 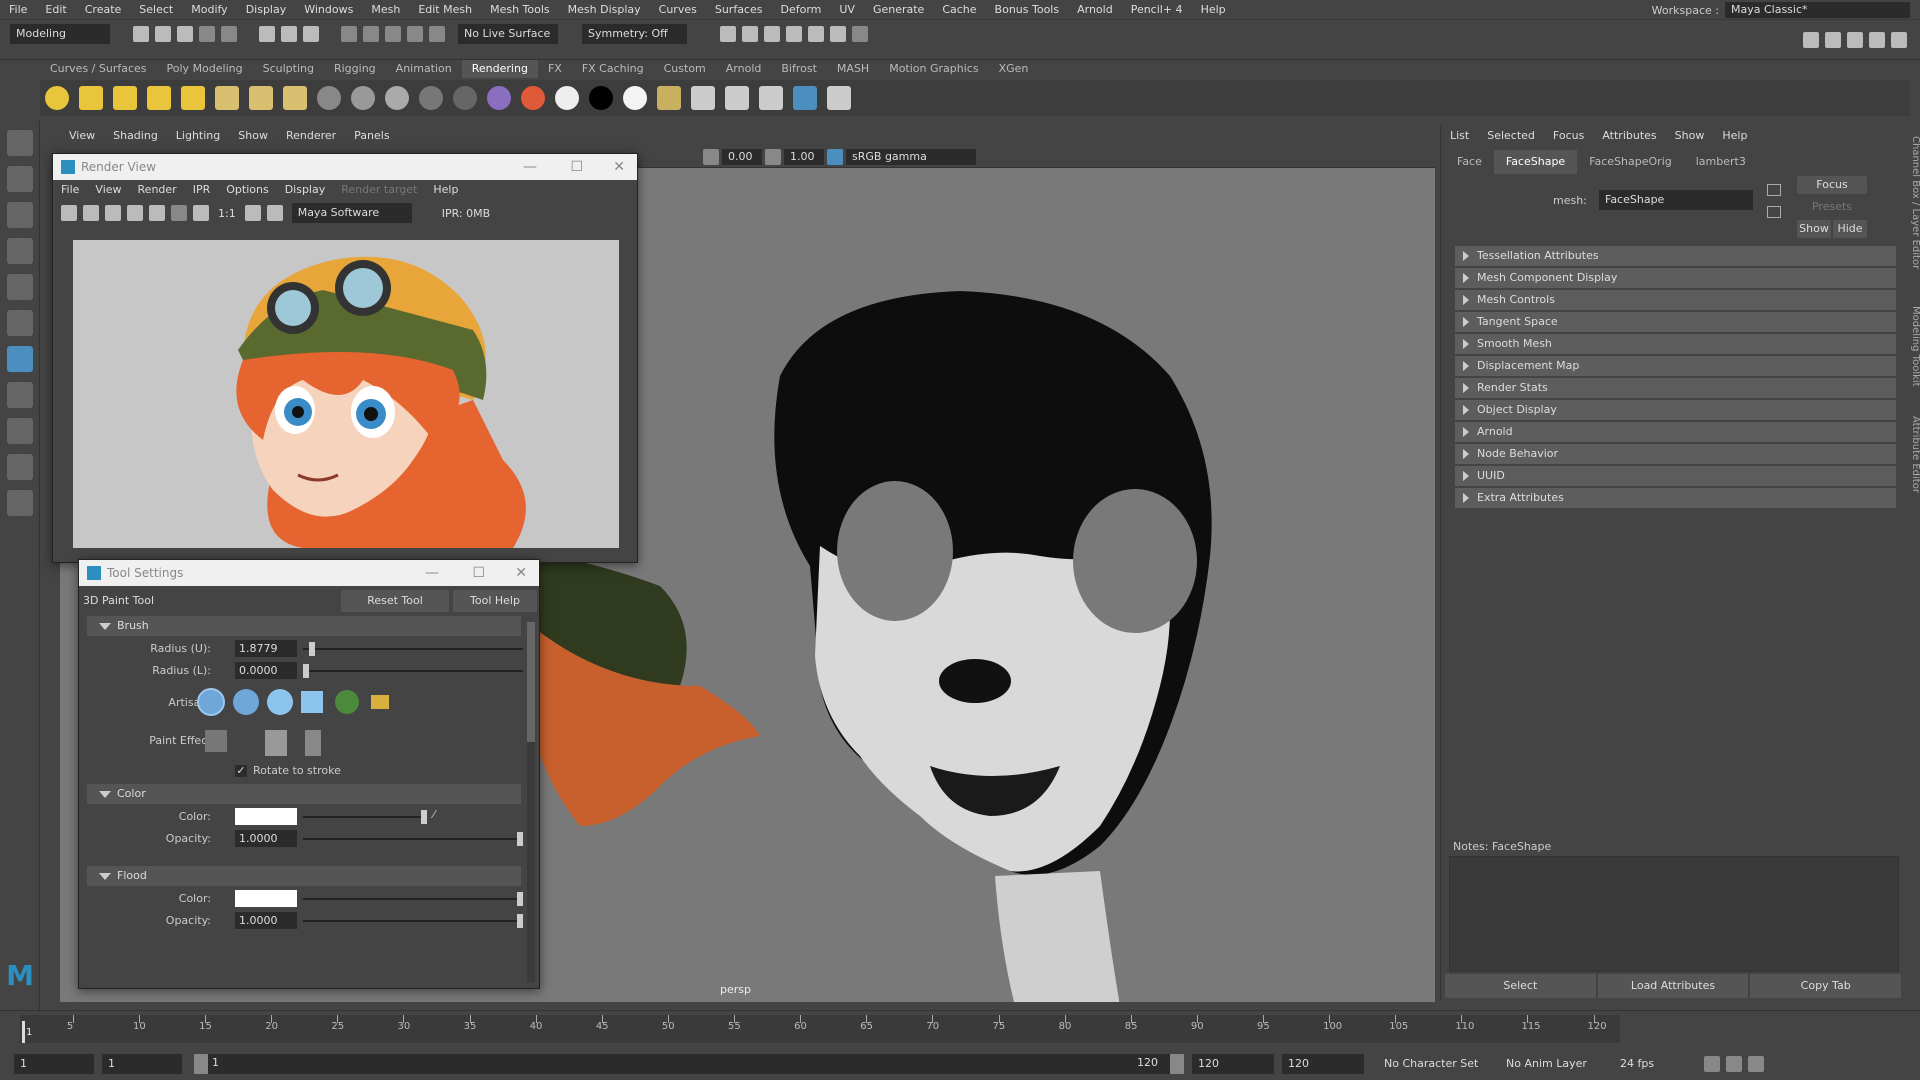 I want to click on menu-item-mesh: Mesh, so click(x=385, y=10).